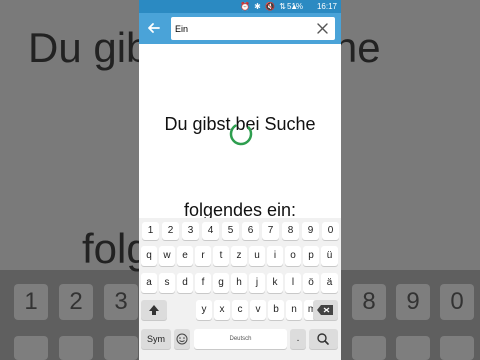 This screenshot has width=480, height=360. I want to click on clock: 16:17, so click(326, 6).